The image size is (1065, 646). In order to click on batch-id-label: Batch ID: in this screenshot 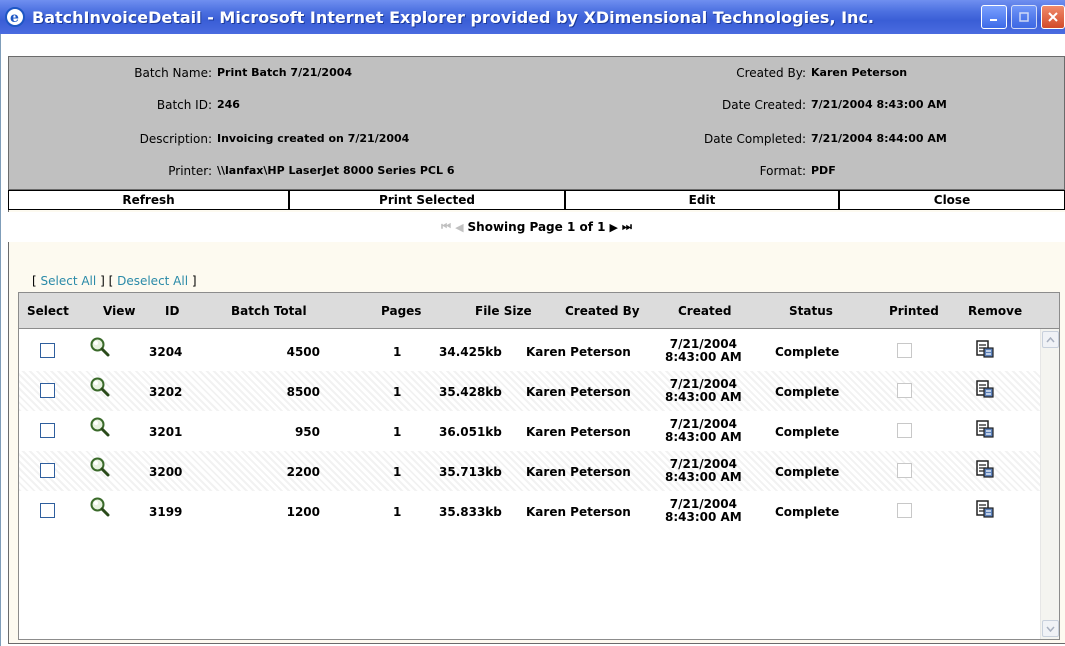, I will do `click(184, 105)`.